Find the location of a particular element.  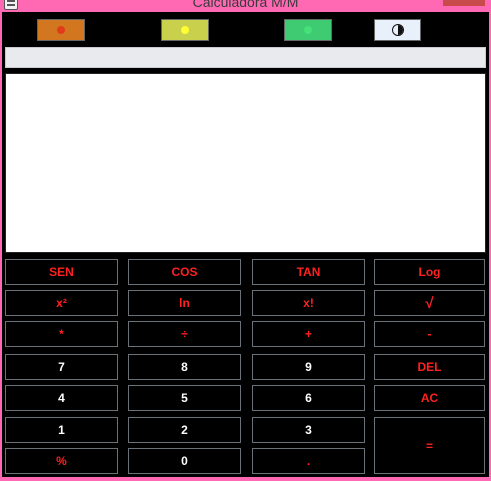

equals-button: = is located at coordinates (429, 445).